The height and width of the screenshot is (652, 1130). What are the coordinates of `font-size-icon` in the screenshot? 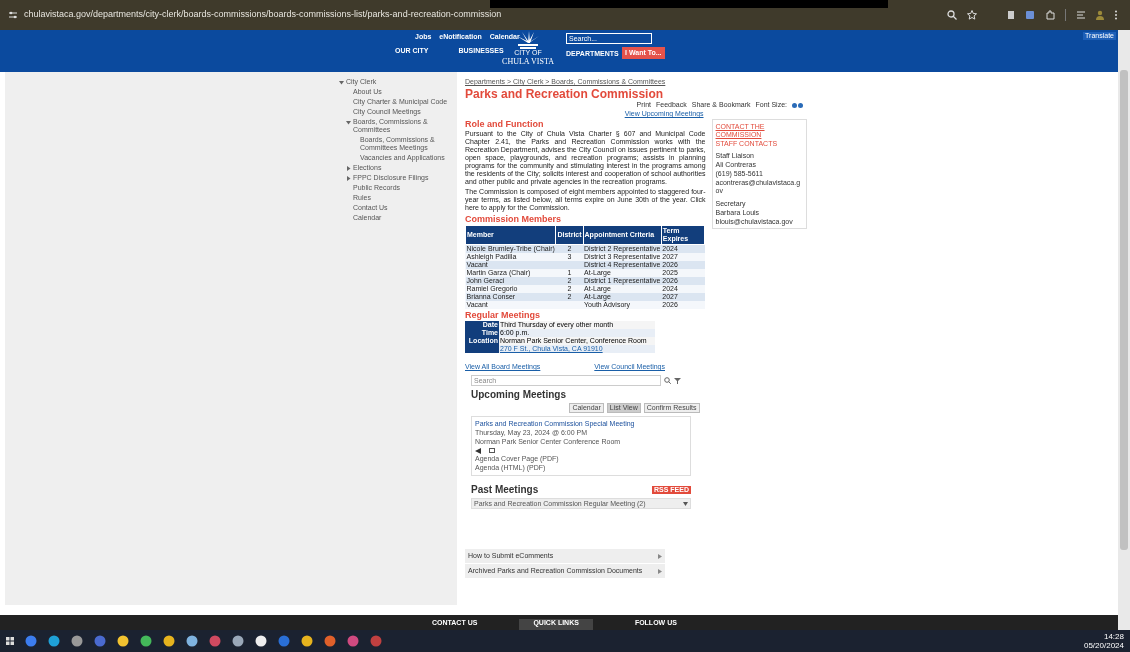 It's located at (797, 105).